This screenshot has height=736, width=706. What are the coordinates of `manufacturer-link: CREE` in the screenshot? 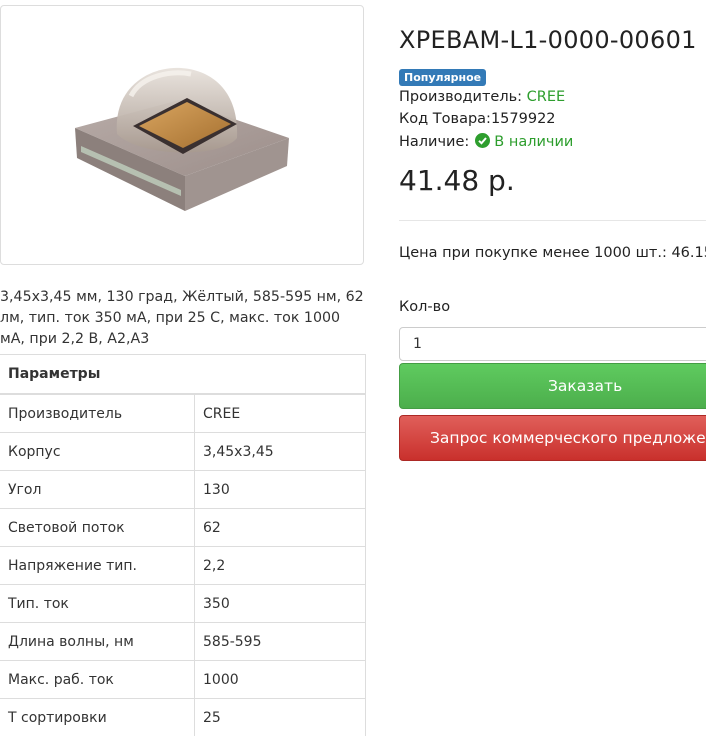 It's located at (546, 97).